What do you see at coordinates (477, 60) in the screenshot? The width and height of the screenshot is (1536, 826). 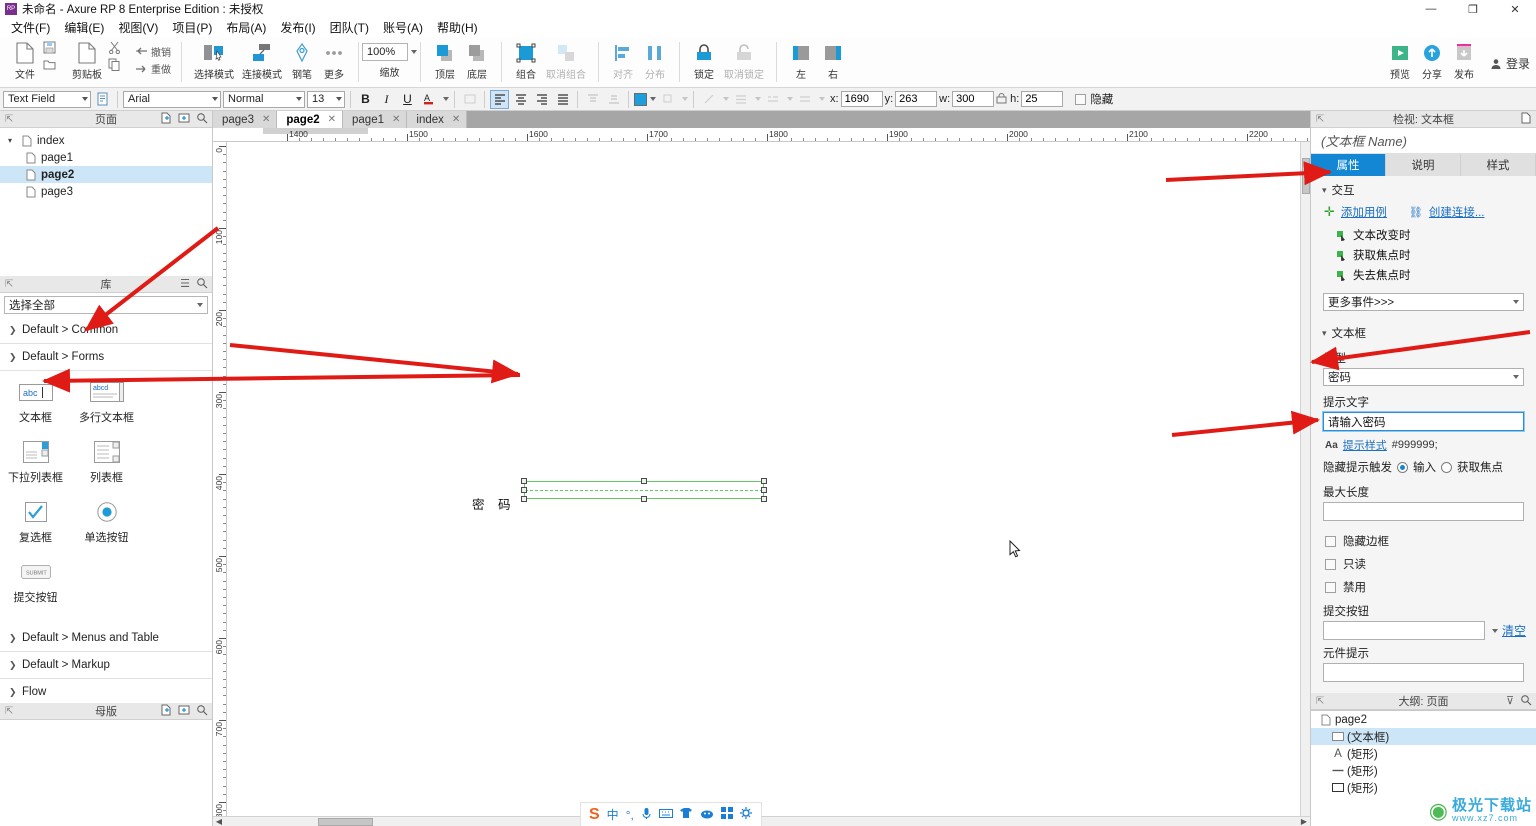 I see `send-to-back-button: 底层` at bounding box center [477, 60].